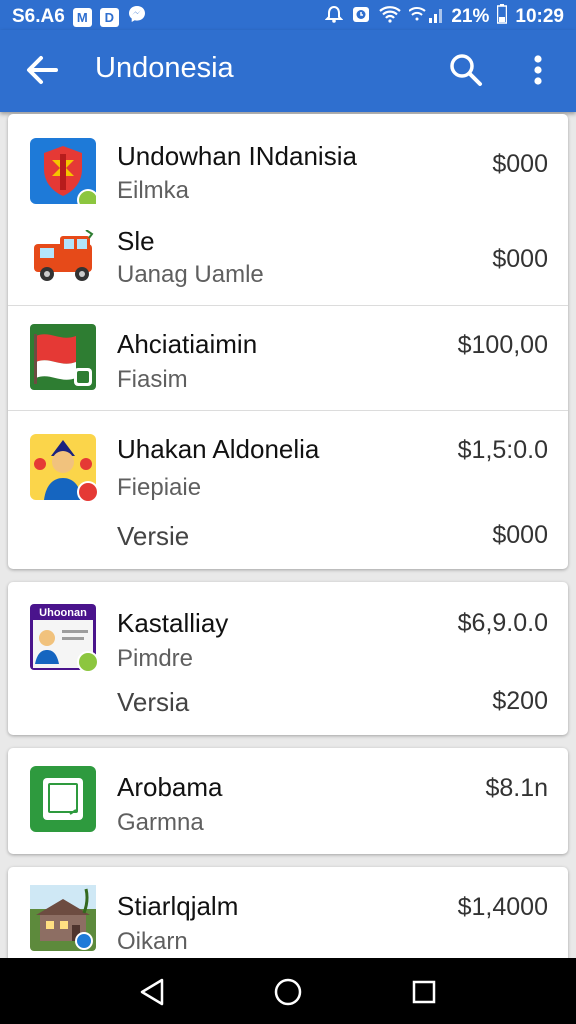 This screenshot has width=576, height=1024. Describe the element at coordinates (237, 156) in the screenshot. I see `app-name: Undowhan INdanisia` at that location.